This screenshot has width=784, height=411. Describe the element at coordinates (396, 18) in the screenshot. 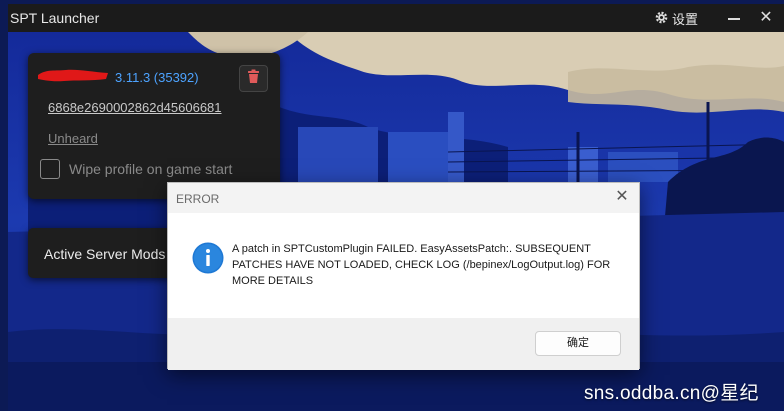

I see `title-bar: SPT Launcher 设置 ✕` at that location.